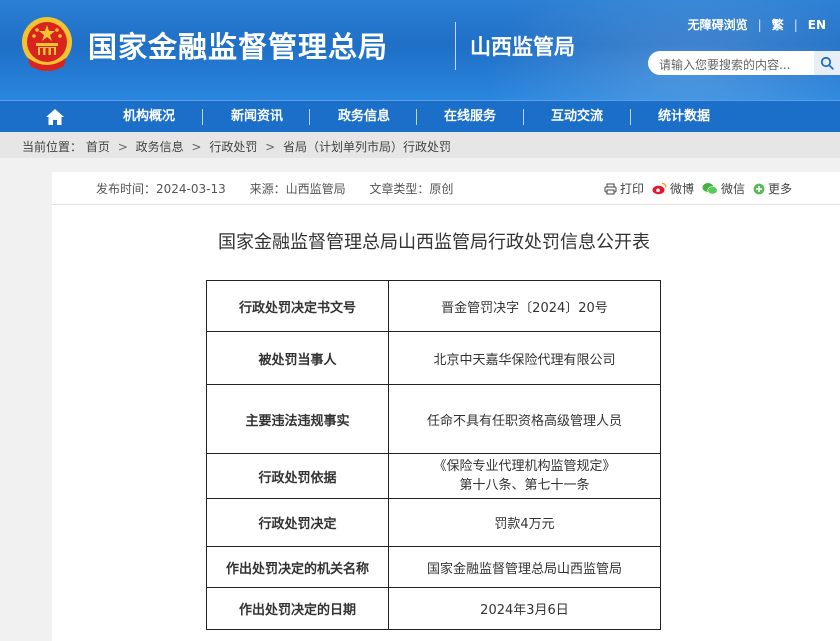 Image resolution: width=840 pixels, height=641 pixels. I want to click on row-key: 行政处罚决定, so click(297, 522).